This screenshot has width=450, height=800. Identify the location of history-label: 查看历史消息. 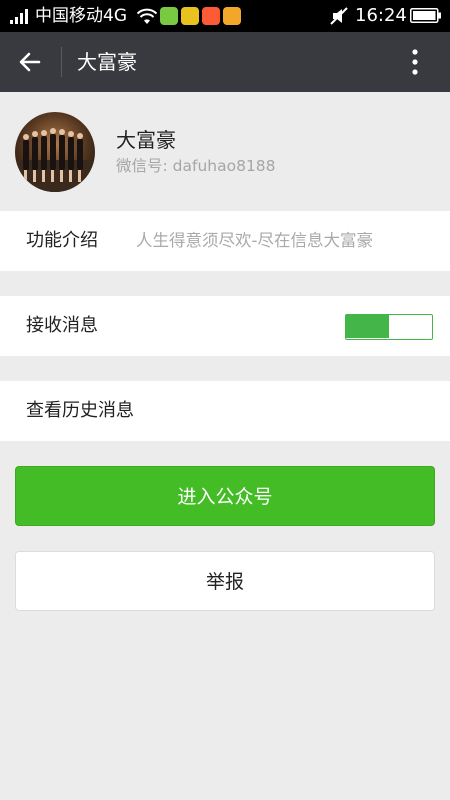
(80, 410).